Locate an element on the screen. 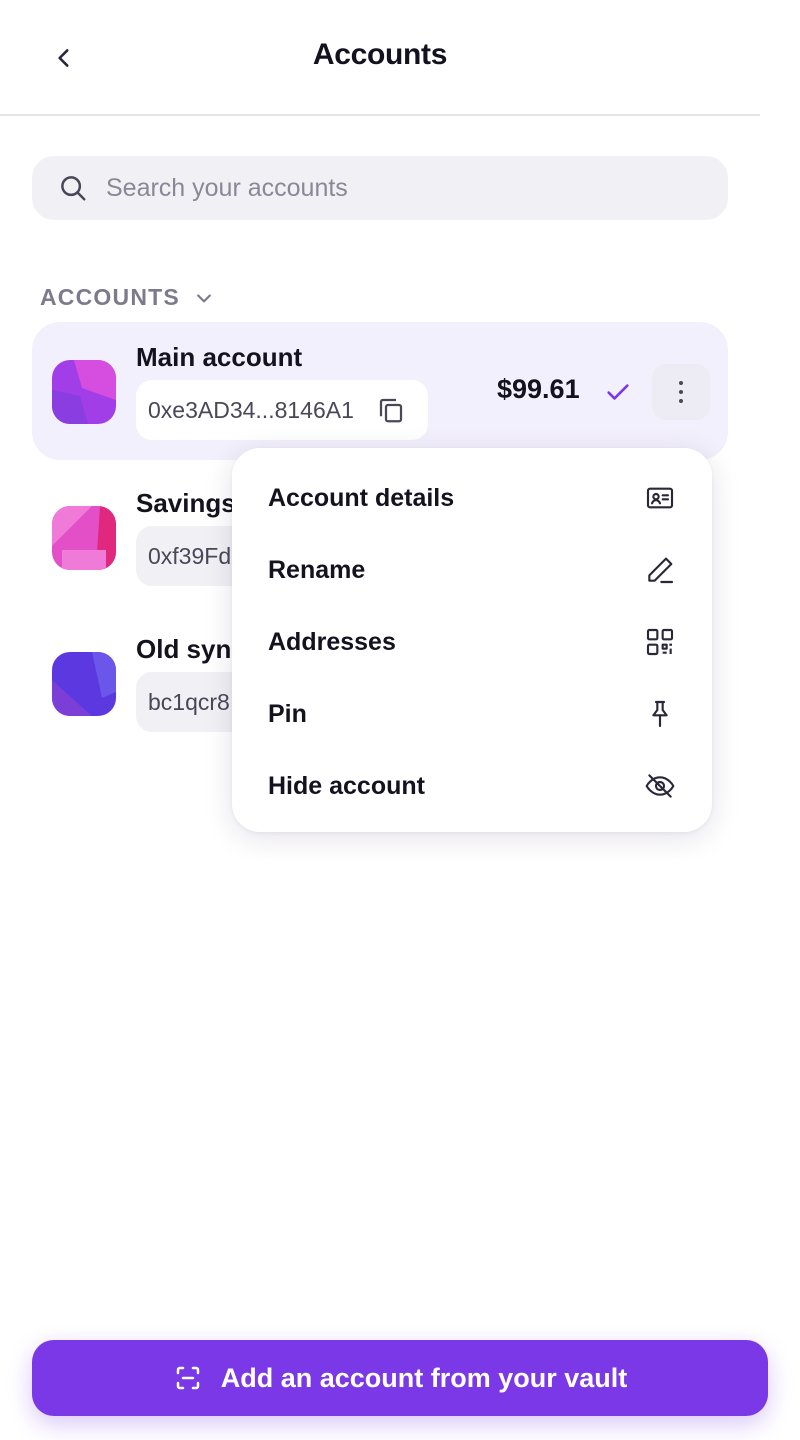 The width and height of the screenshot is (800, 1440). menu-item-label: Rename is located at coordinates (317, 569).